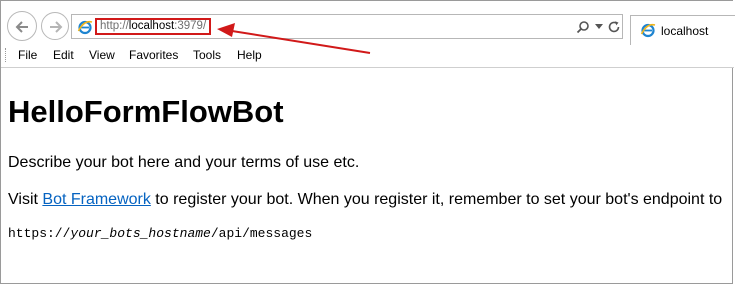  Describe the element at coordinates (39, 233) in the screenshot. I see `endpoint-scheme: https://` at that location.